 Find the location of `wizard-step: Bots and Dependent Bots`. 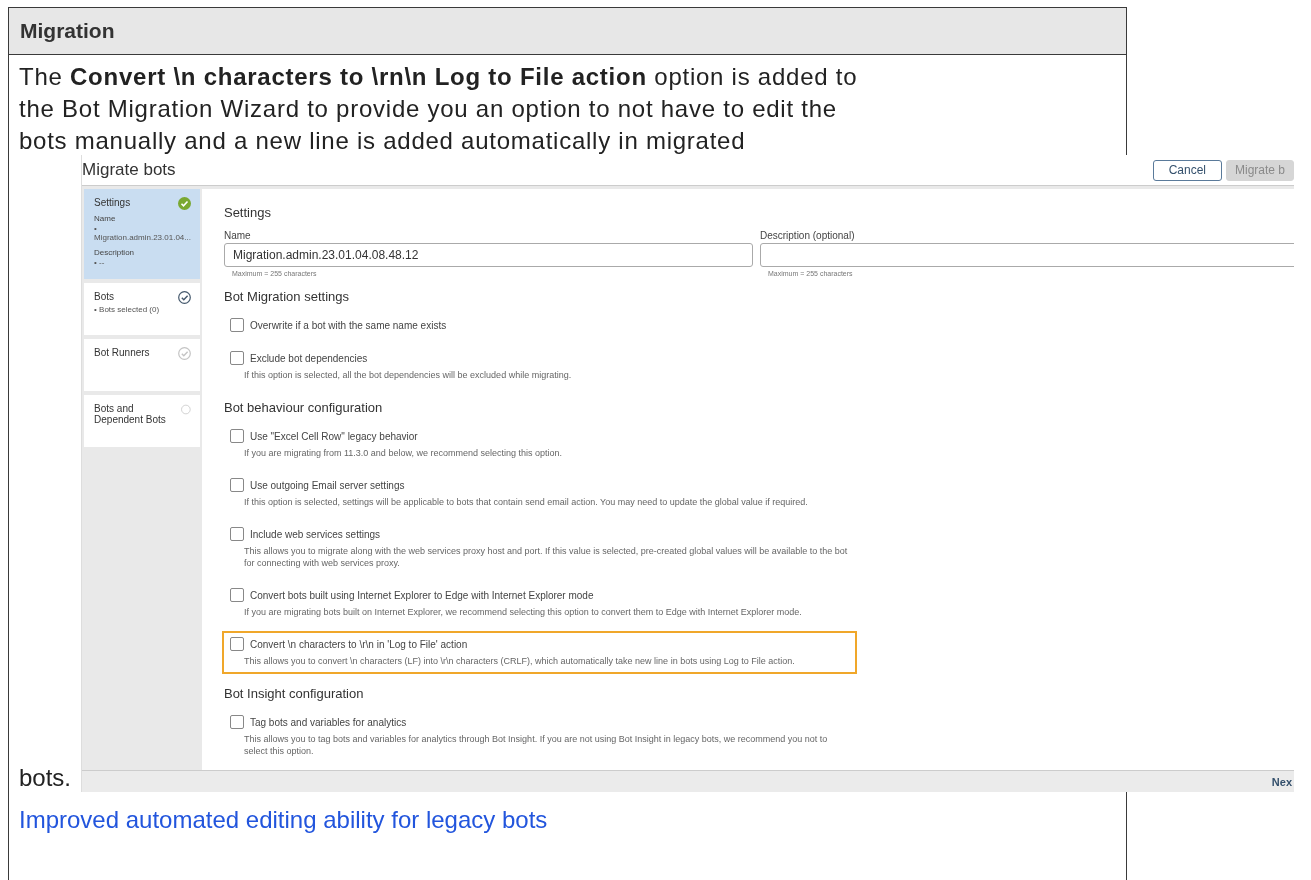

wizard-step: Bots and Dependent Bots is located at coordinates (142, 421).